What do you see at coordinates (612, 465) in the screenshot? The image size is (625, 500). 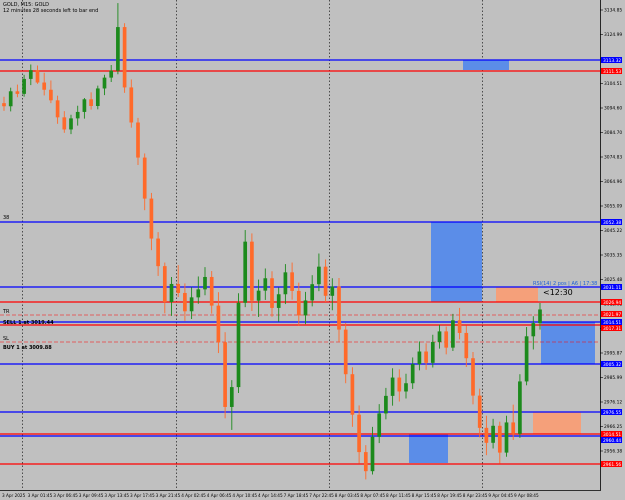 I see `level-tag-text: 2961.56` at bounding box center [612, 465].